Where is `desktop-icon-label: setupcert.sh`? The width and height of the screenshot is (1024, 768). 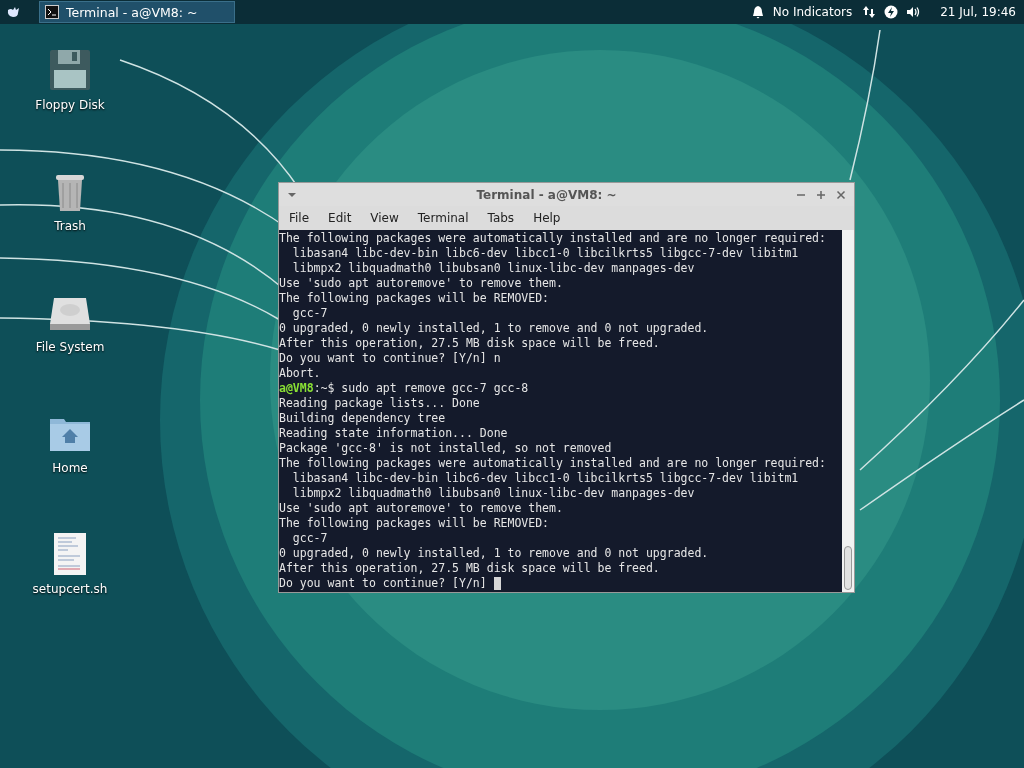
desktop-icon-label: setupcert.sh is located at coordinates (70, 589).